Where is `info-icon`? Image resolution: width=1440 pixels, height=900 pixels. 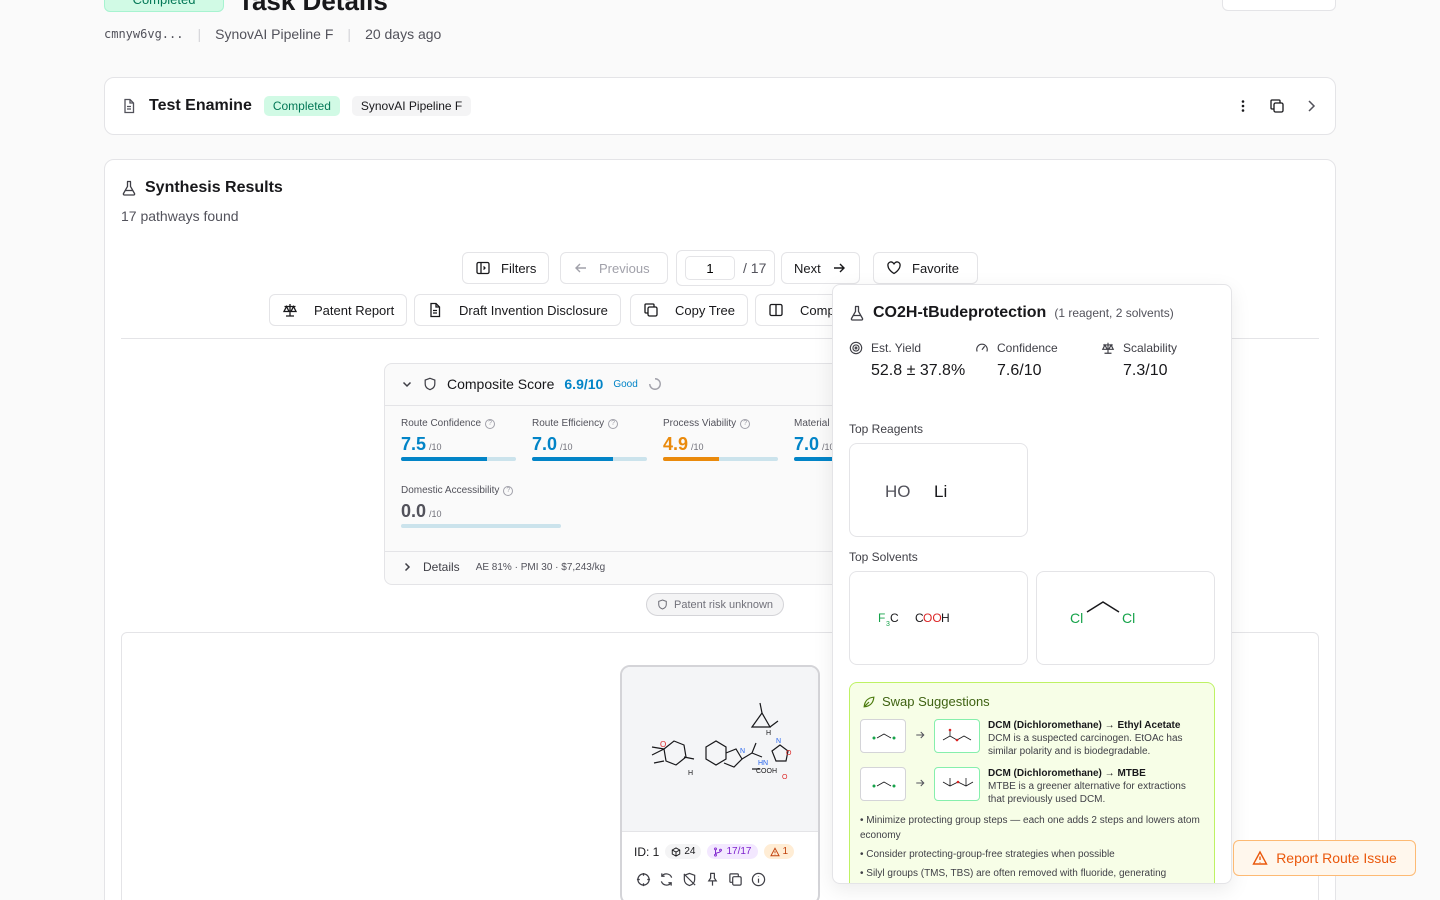
info-icon is located at coordinates (758, 879).